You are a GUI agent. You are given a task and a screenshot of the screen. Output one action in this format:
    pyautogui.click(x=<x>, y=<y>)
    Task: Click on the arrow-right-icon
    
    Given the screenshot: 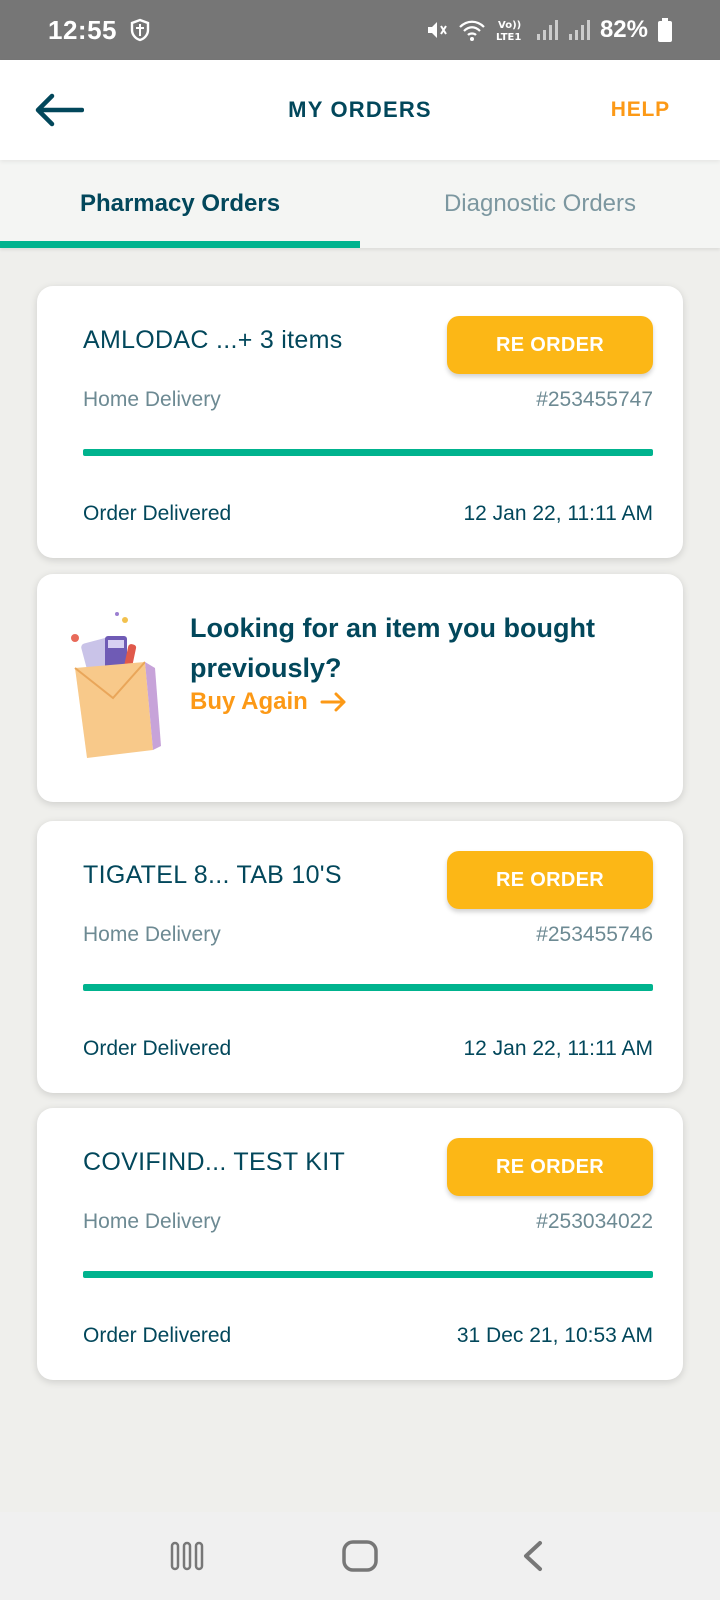 What is the action you would take?
    pyautogui.click(x=333, y=702)
    